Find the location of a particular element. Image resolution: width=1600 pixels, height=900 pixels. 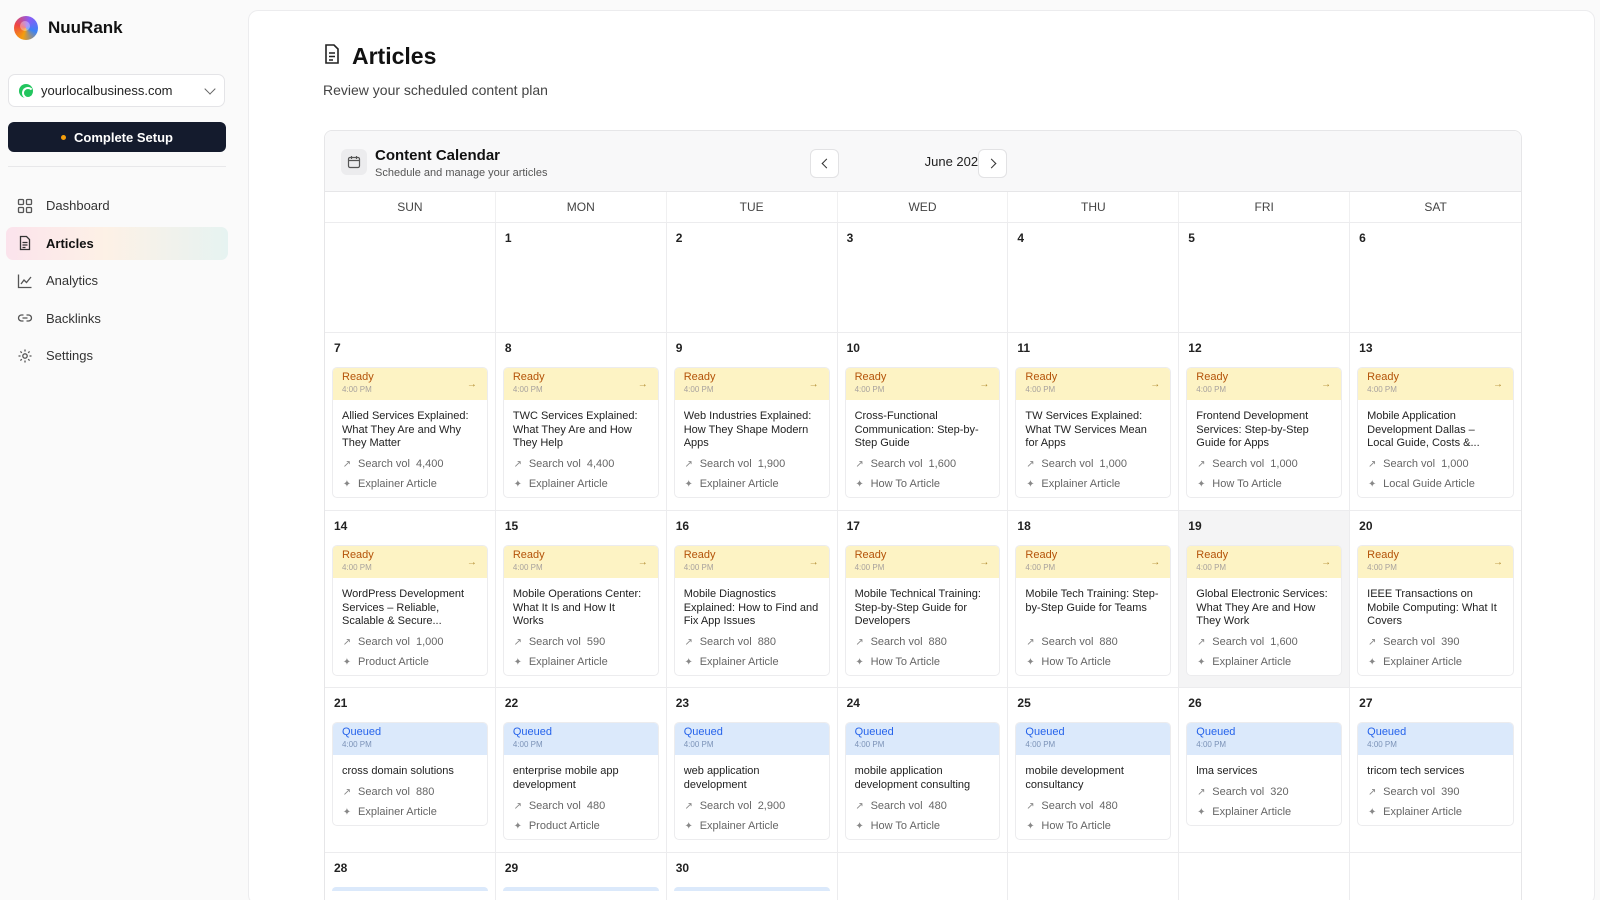

search-volume-value: 480 is located at coordinates (596, 806).